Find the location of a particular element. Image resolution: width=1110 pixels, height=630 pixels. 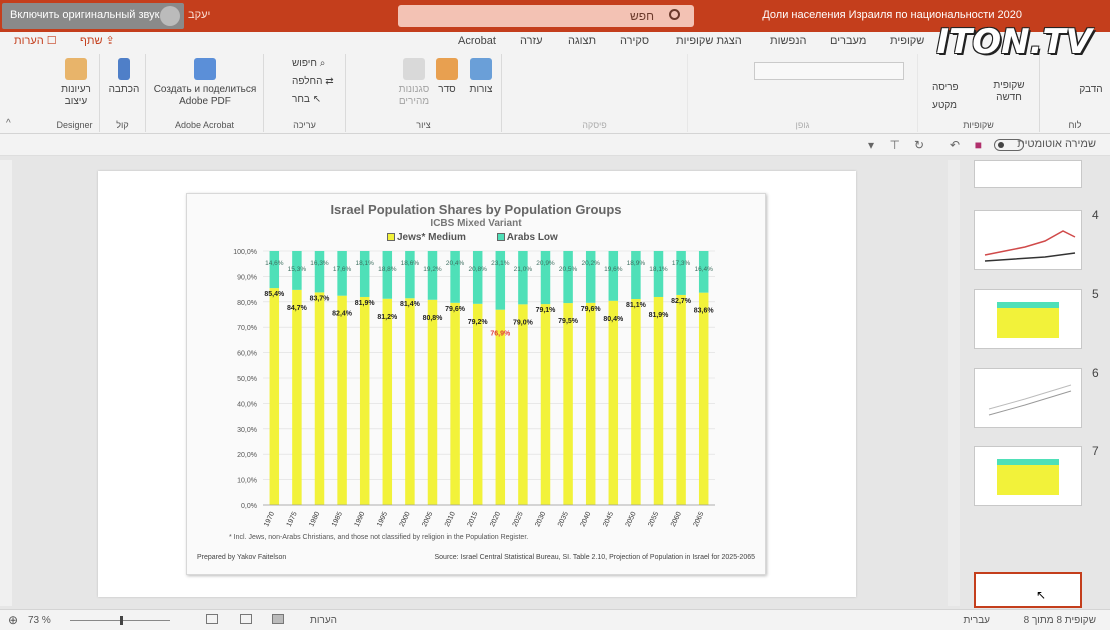

customize-icon: ▾ is located at coordinates (871, 145).